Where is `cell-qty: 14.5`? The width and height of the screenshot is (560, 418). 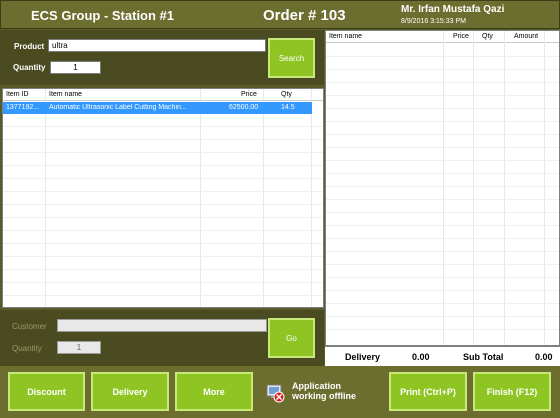 cell-qty: 14.5 is located at coordinates (288, 107).